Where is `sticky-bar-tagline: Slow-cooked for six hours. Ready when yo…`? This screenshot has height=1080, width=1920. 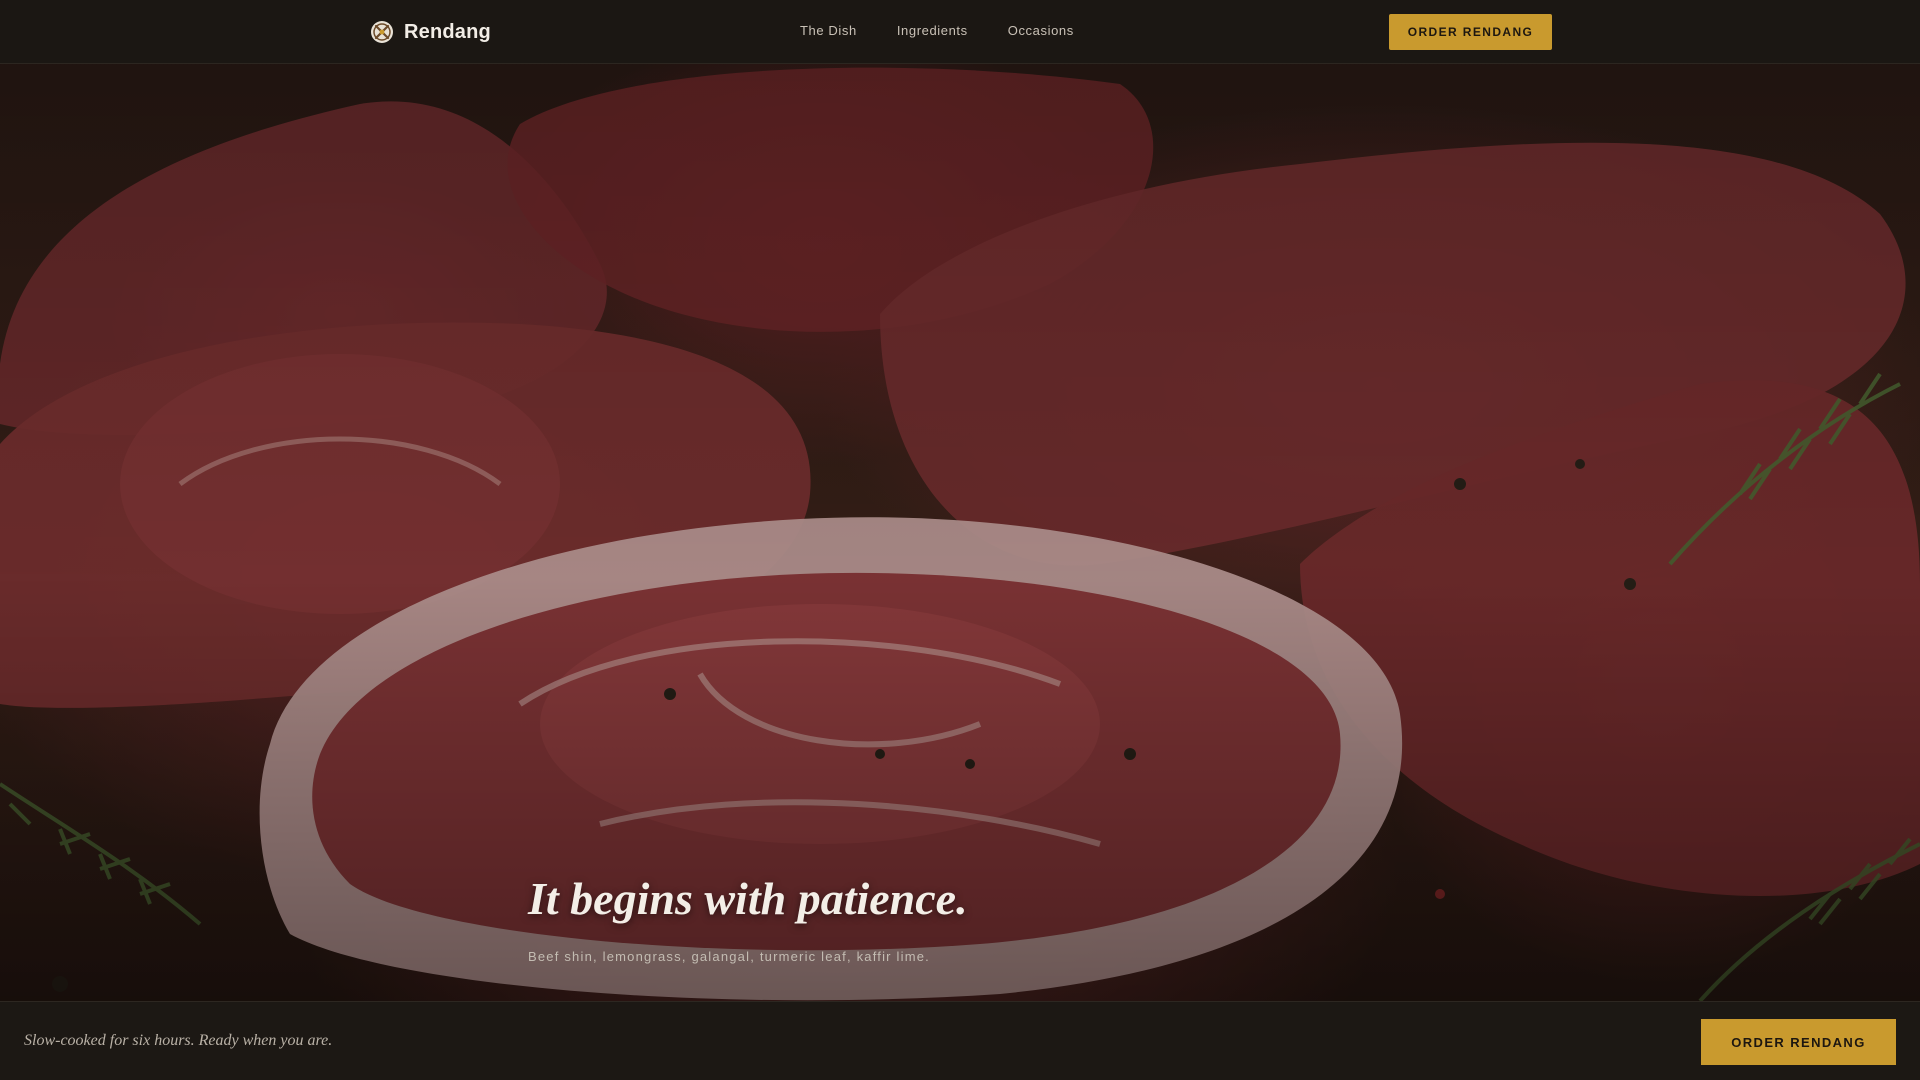
sticky-bar-tagline: Slow-cooked for six hours. Ready when yo… is located at coordinates (178, 1040).